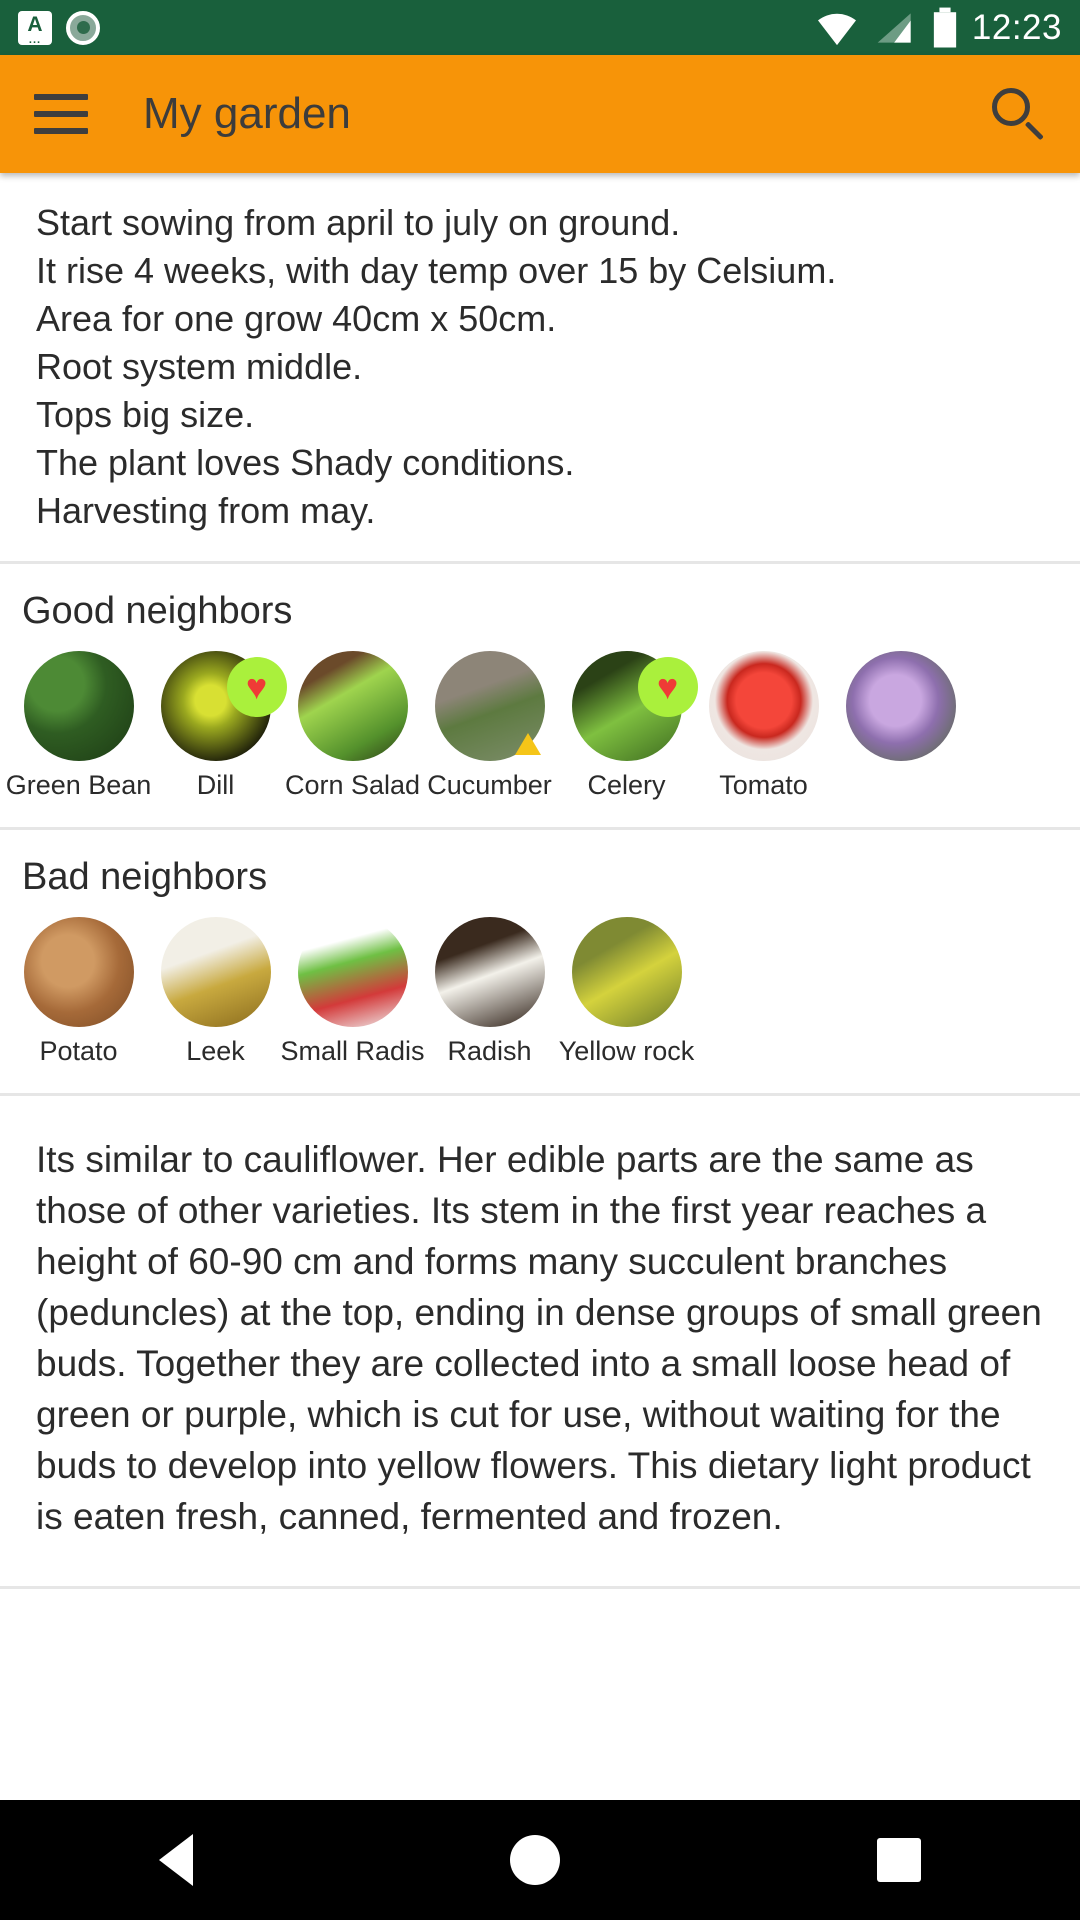 This screenshot has width=1080, height=1920. I want to click on plant-item: Potato, so click(78, 992).